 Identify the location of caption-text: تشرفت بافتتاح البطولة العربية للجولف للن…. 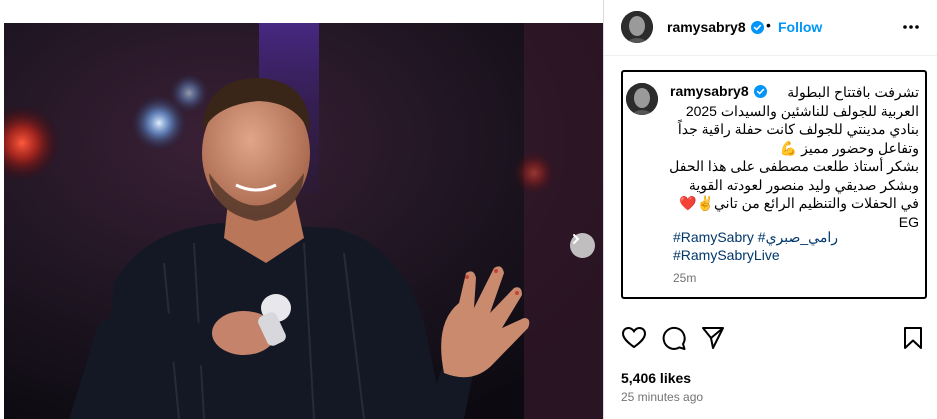
(794, 157).